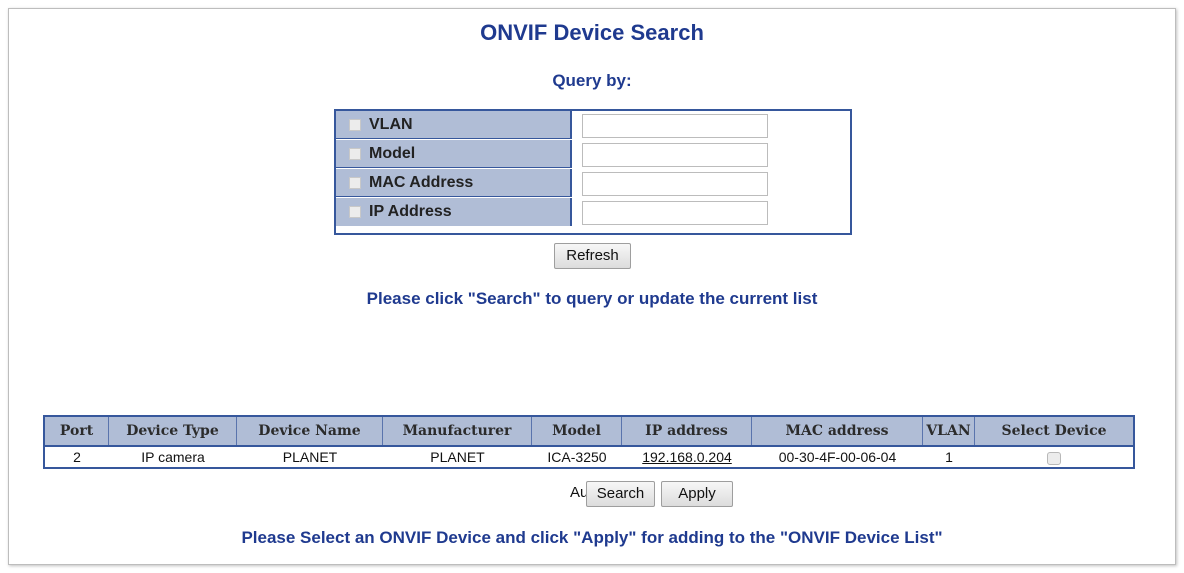  I want to click on mac-address-checkbox, so click(355, 182).